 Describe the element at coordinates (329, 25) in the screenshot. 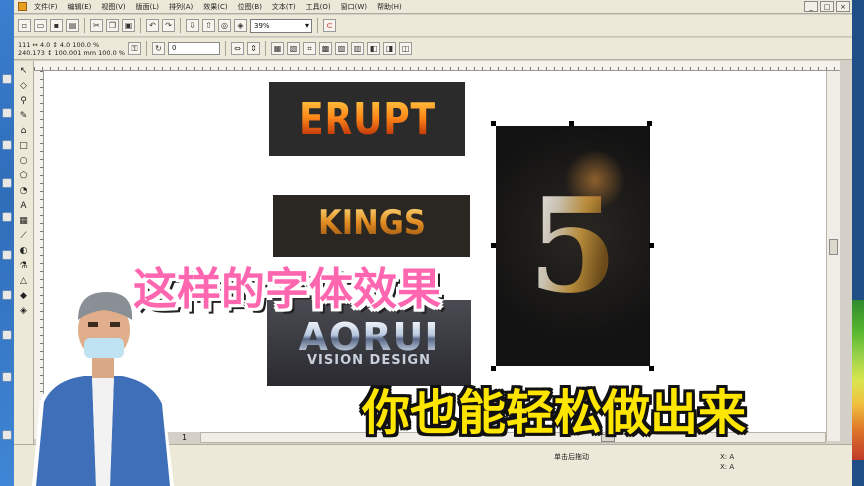

I see `snap-icon: ⊂` at that location.